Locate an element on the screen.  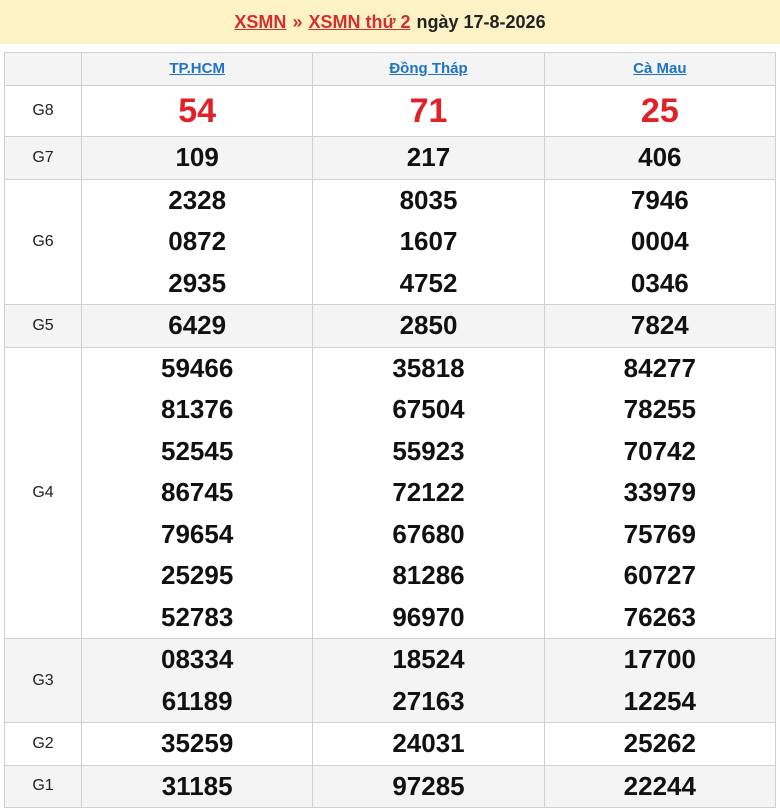
lottery-number: 35818 is located at coordinates (428, 367).